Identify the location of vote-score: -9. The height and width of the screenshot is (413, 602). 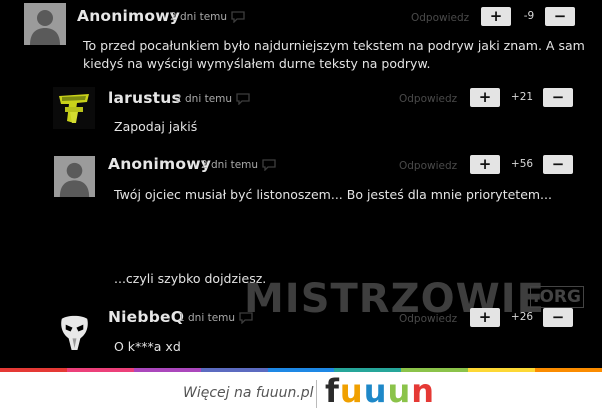
(529, 16).